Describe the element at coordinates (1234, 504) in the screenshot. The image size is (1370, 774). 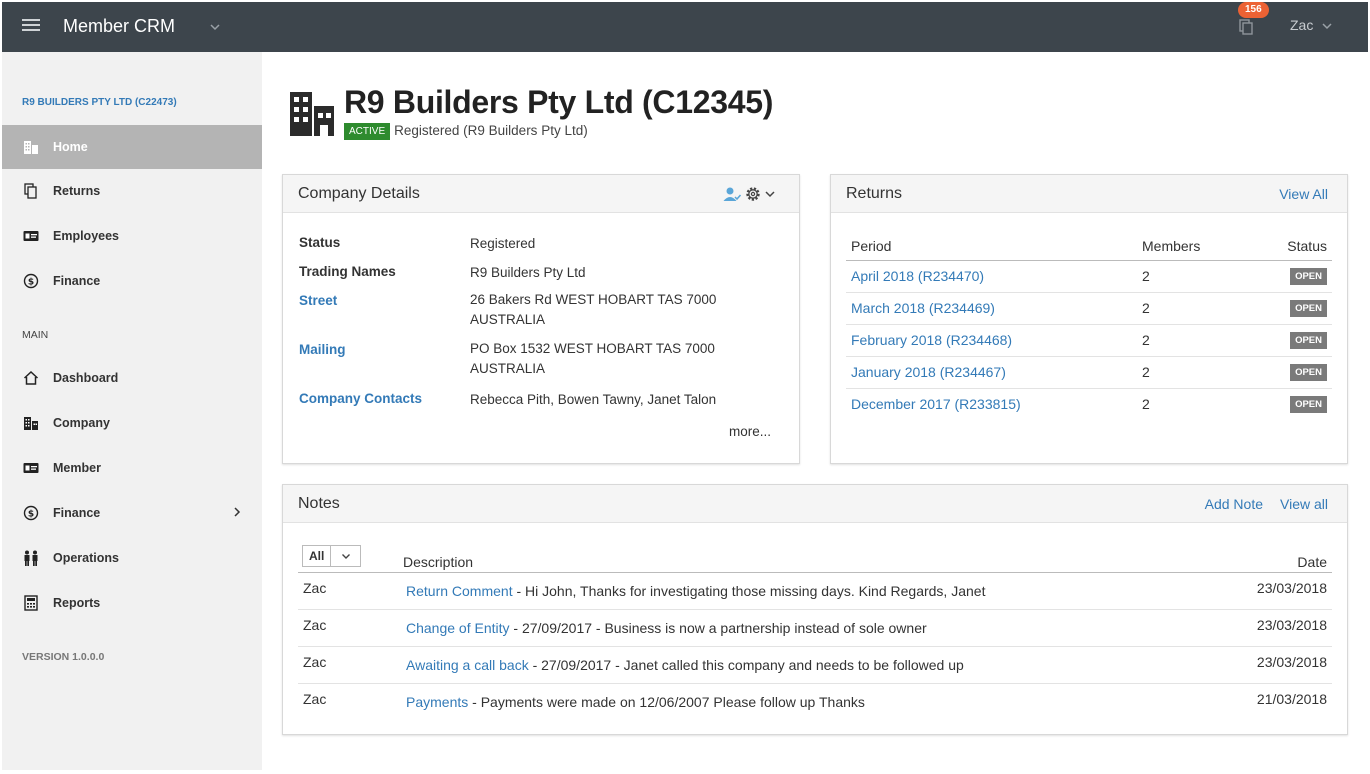
I see `add-note-link: Add Note` at that location.